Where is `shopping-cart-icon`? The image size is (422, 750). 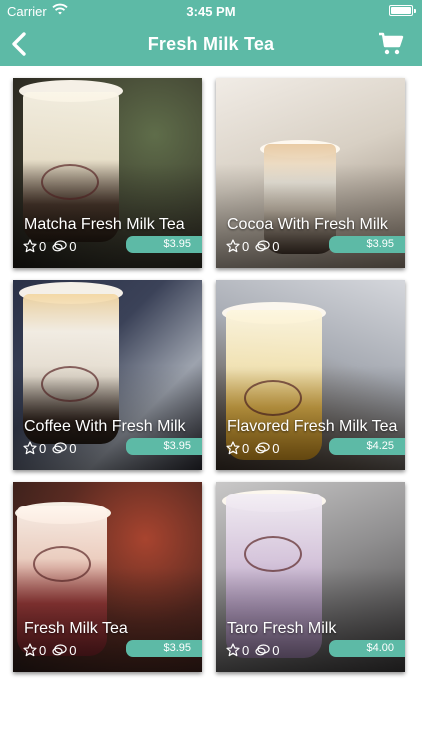 shopping-cart-icon is located at coordinates (391, 44).